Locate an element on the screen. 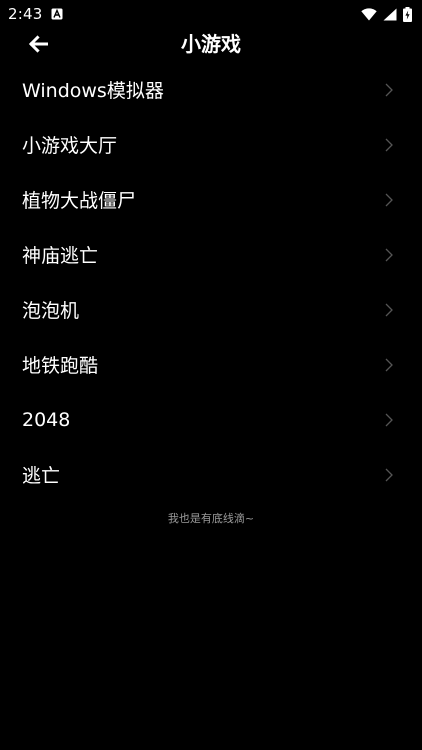  status-time: 2:43 is located at coordinates (25, 14).